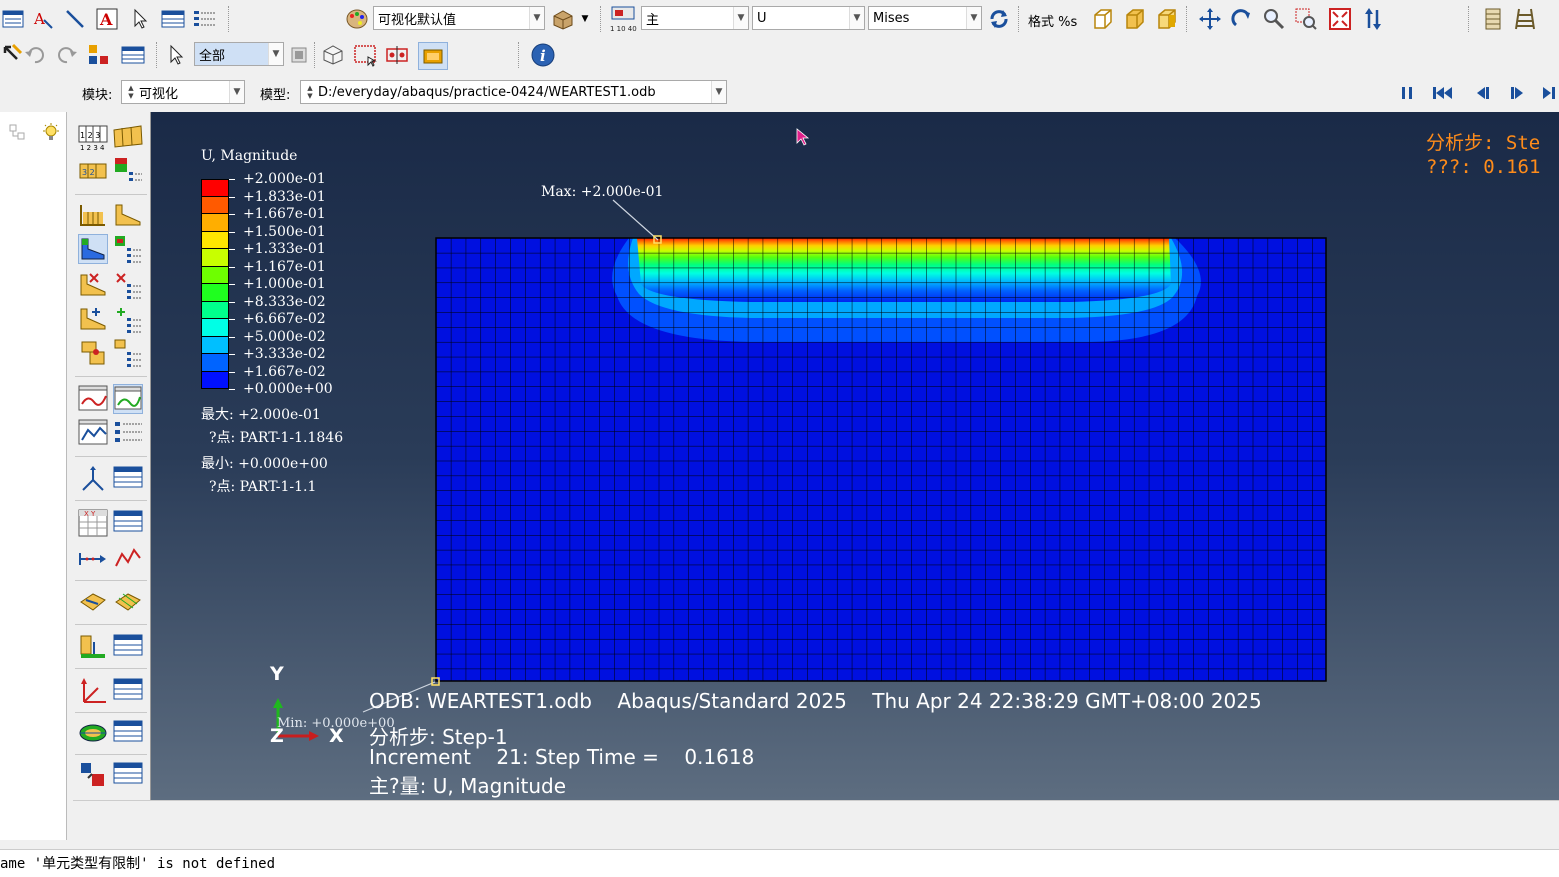  Describe the element at coordinates (1443, 93) in the screenshot. I see `first-frame-icon` at that location.